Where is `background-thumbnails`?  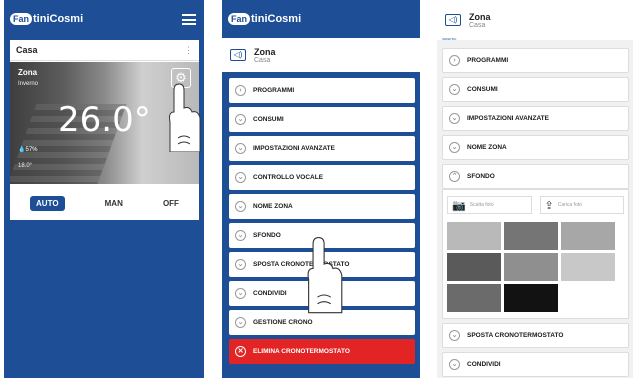 background-thumbnails is located at coordinates (535, 267).